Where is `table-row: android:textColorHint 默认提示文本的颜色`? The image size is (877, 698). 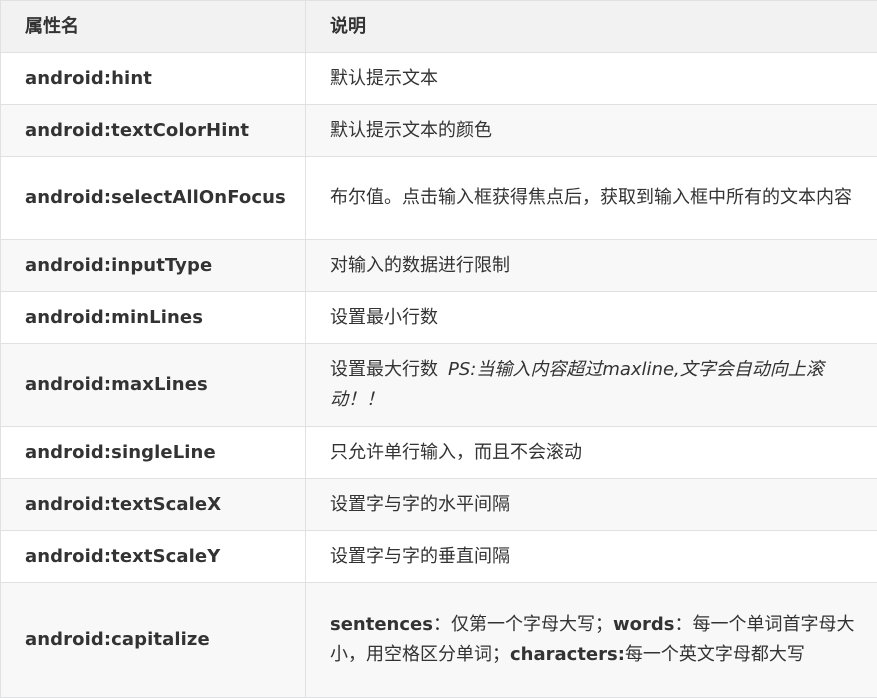 table-row: android:textColorHint 默认提示文本的颜色 is located at coordinates (439, 131).